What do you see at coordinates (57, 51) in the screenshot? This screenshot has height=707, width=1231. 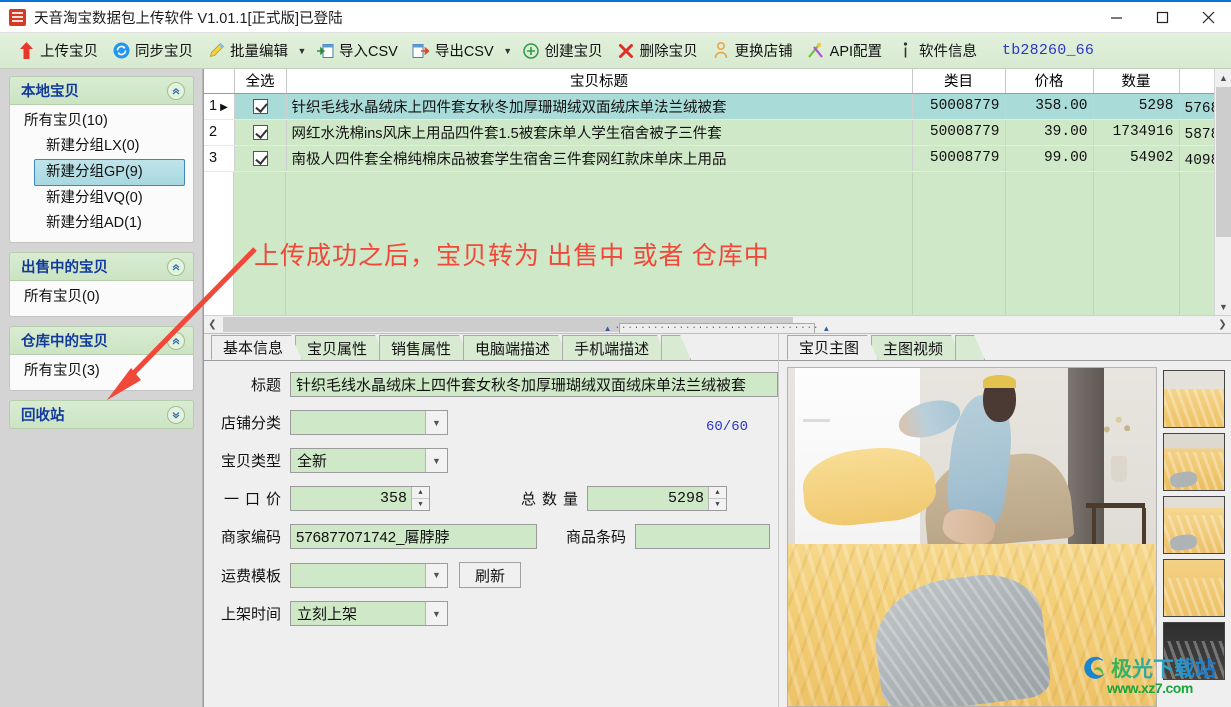 I see `toolbar-upload-button: 上传宝贝` at bounding box center [57, 51].